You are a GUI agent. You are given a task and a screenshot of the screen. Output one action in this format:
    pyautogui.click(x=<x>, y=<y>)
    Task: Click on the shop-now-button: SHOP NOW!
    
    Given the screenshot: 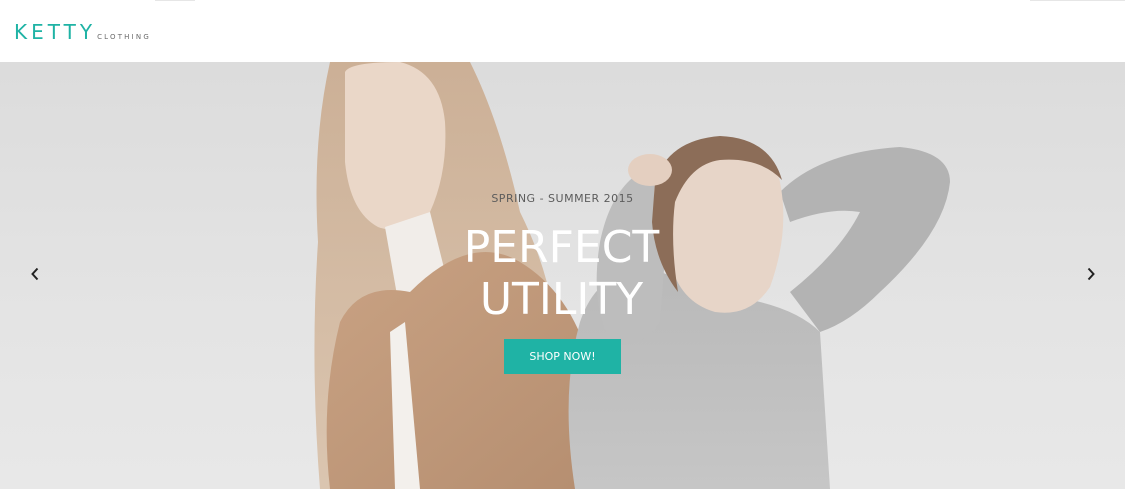 What is the action you would take?
    pyautogui.click(x=562, y=356)
    